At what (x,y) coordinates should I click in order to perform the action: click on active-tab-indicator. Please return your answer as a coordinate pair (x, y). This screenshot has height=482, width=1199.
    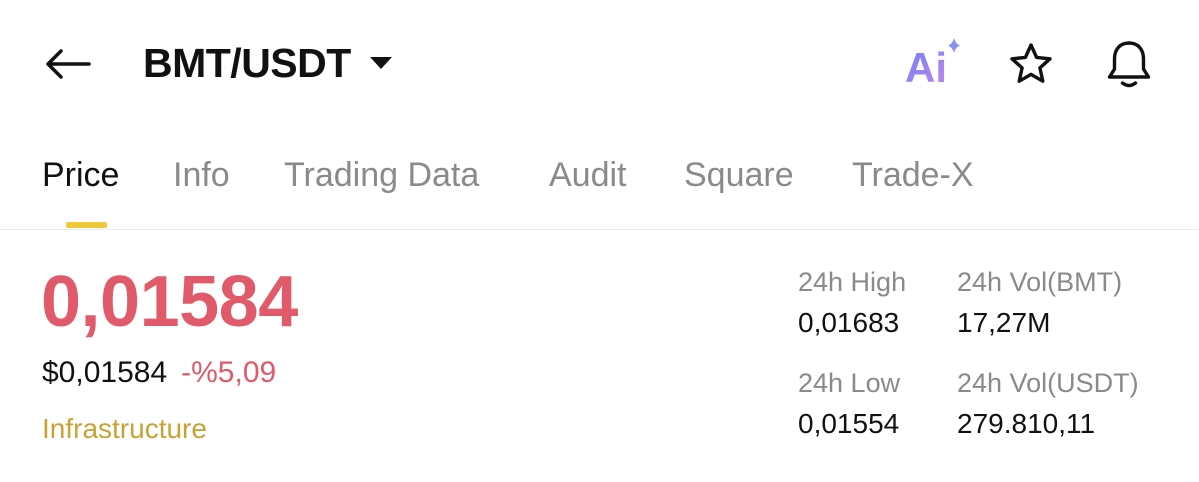
    Looking at the image, I should click on (86, 225).